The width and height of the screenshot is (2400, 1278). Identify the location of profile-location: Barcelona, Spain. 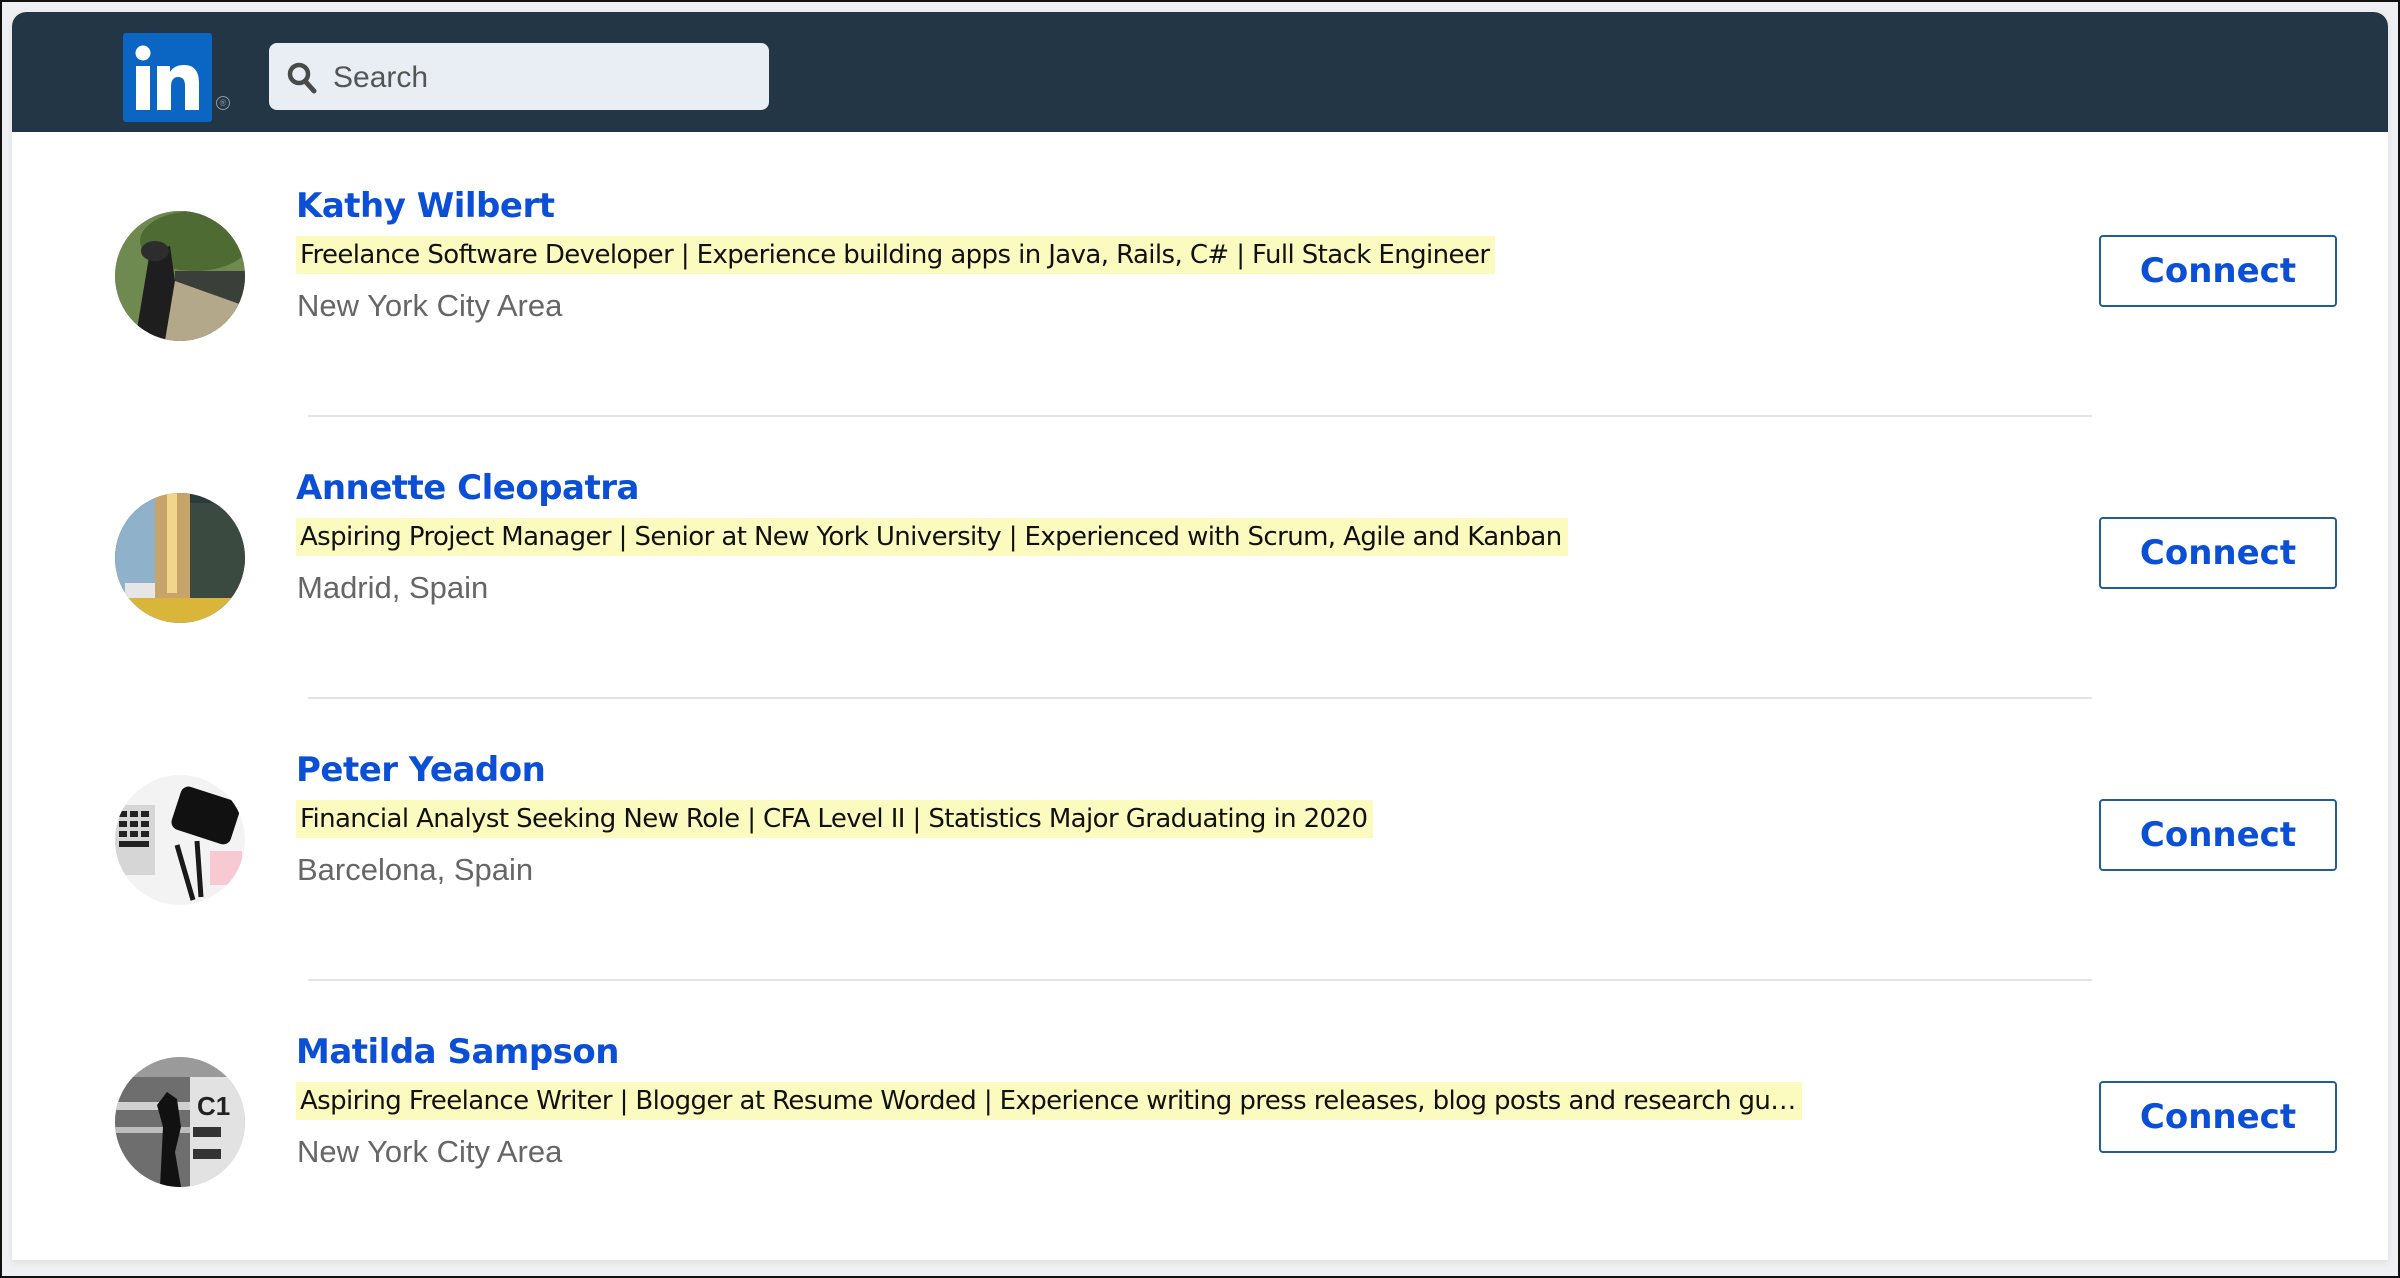
(415, 869).